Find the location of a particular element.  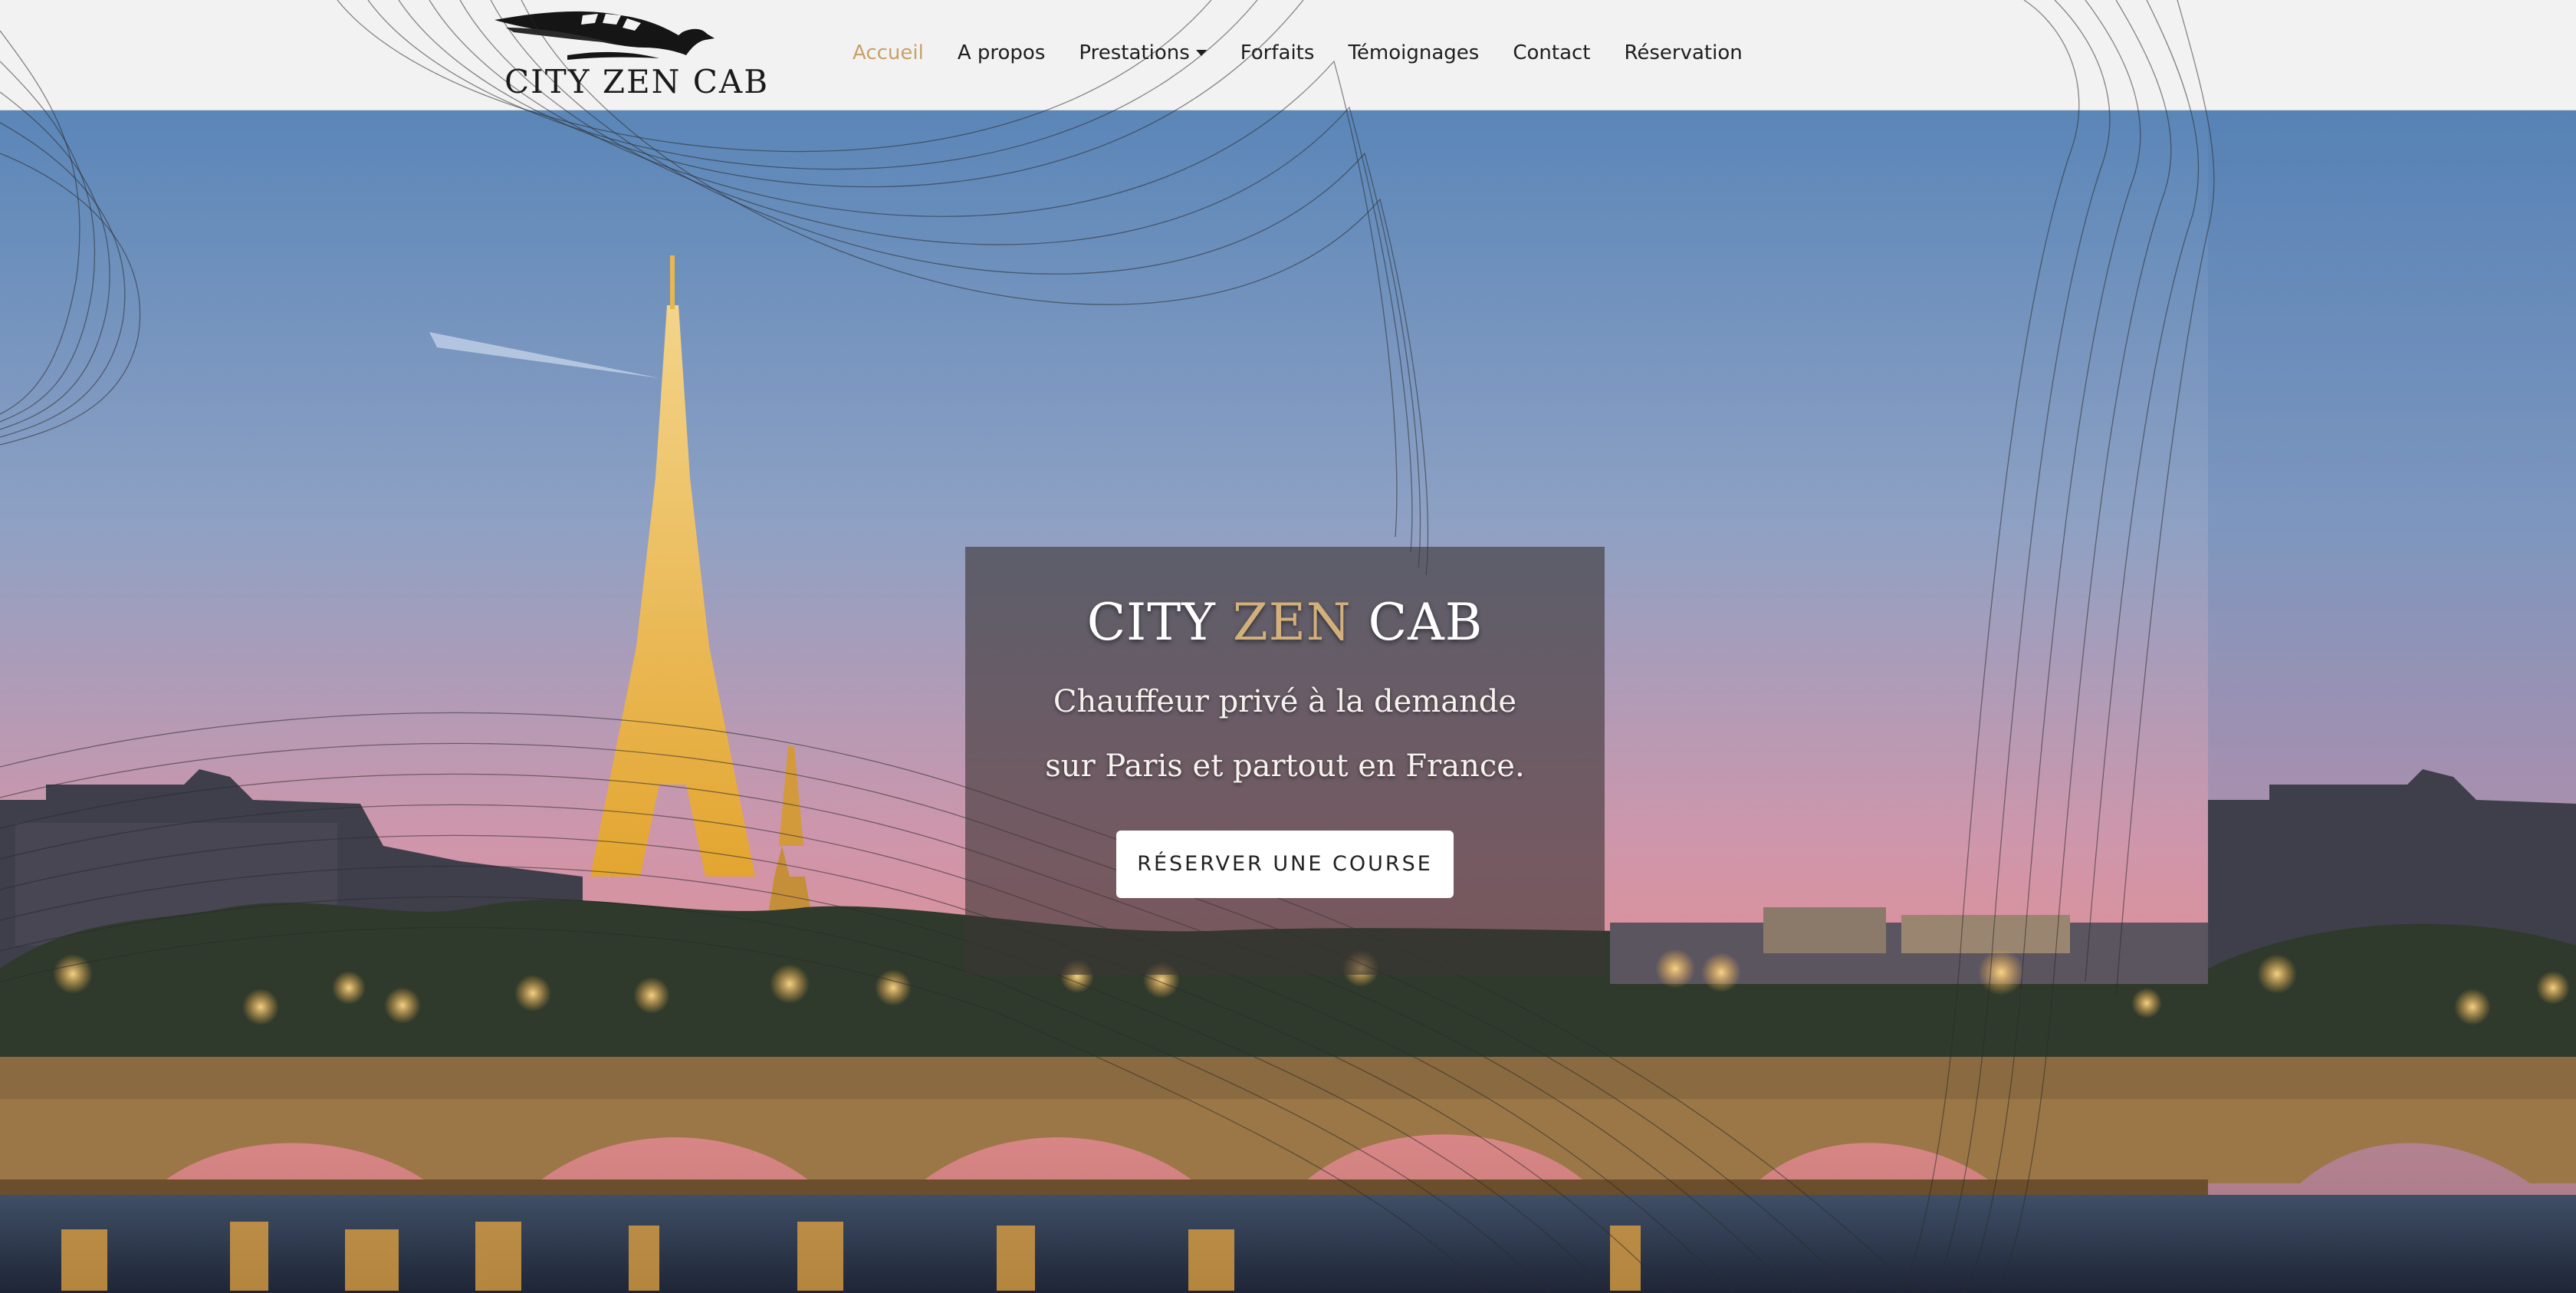

site-logo: CITY ZEN CAB is located at coordinates (629, 54).